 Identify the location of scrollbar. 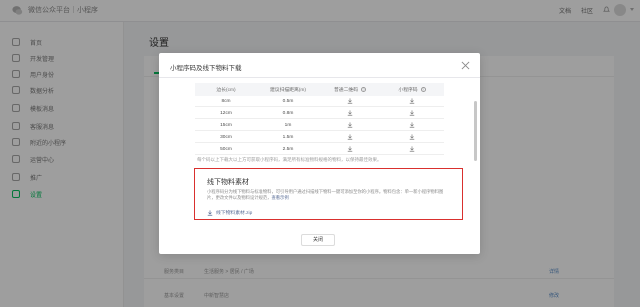
(475, 131).